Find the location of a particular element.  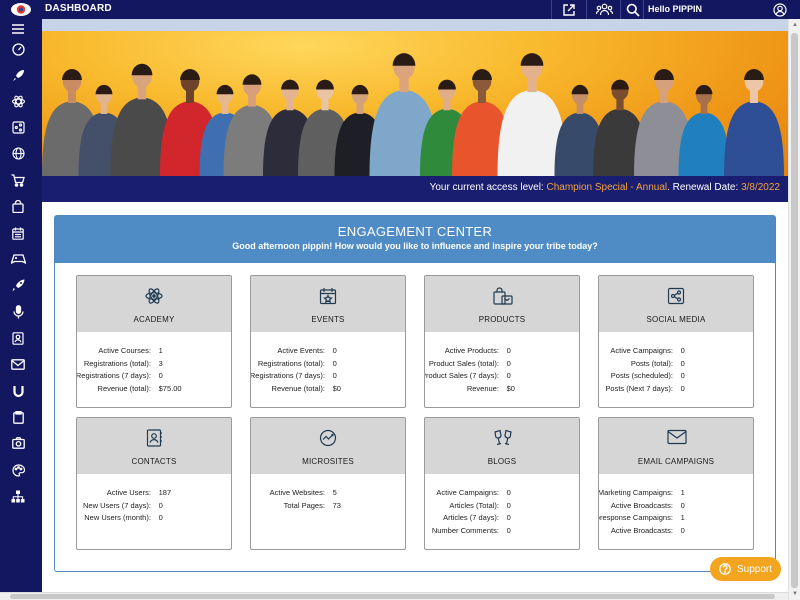

scroll-up-arrow-icon: ▲ is located at coordinates (795, 25).